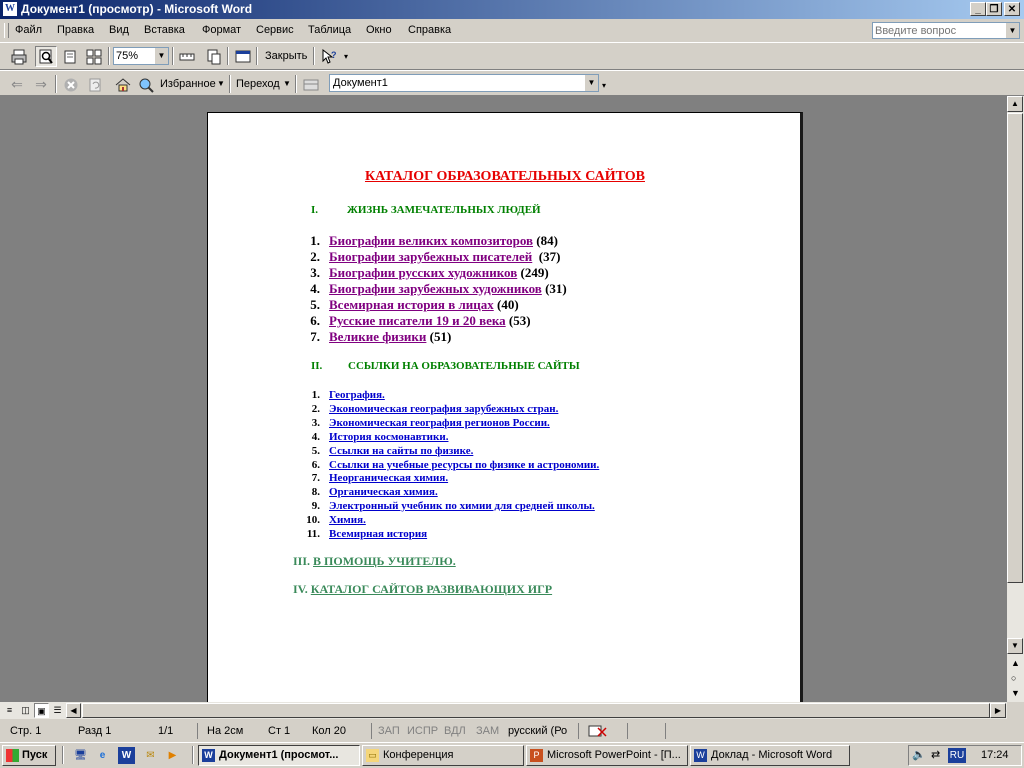 Image resolution: width=1024 pixels, height=768 pixels. I want to click on help-question-box: ▼, so click(946, 30).